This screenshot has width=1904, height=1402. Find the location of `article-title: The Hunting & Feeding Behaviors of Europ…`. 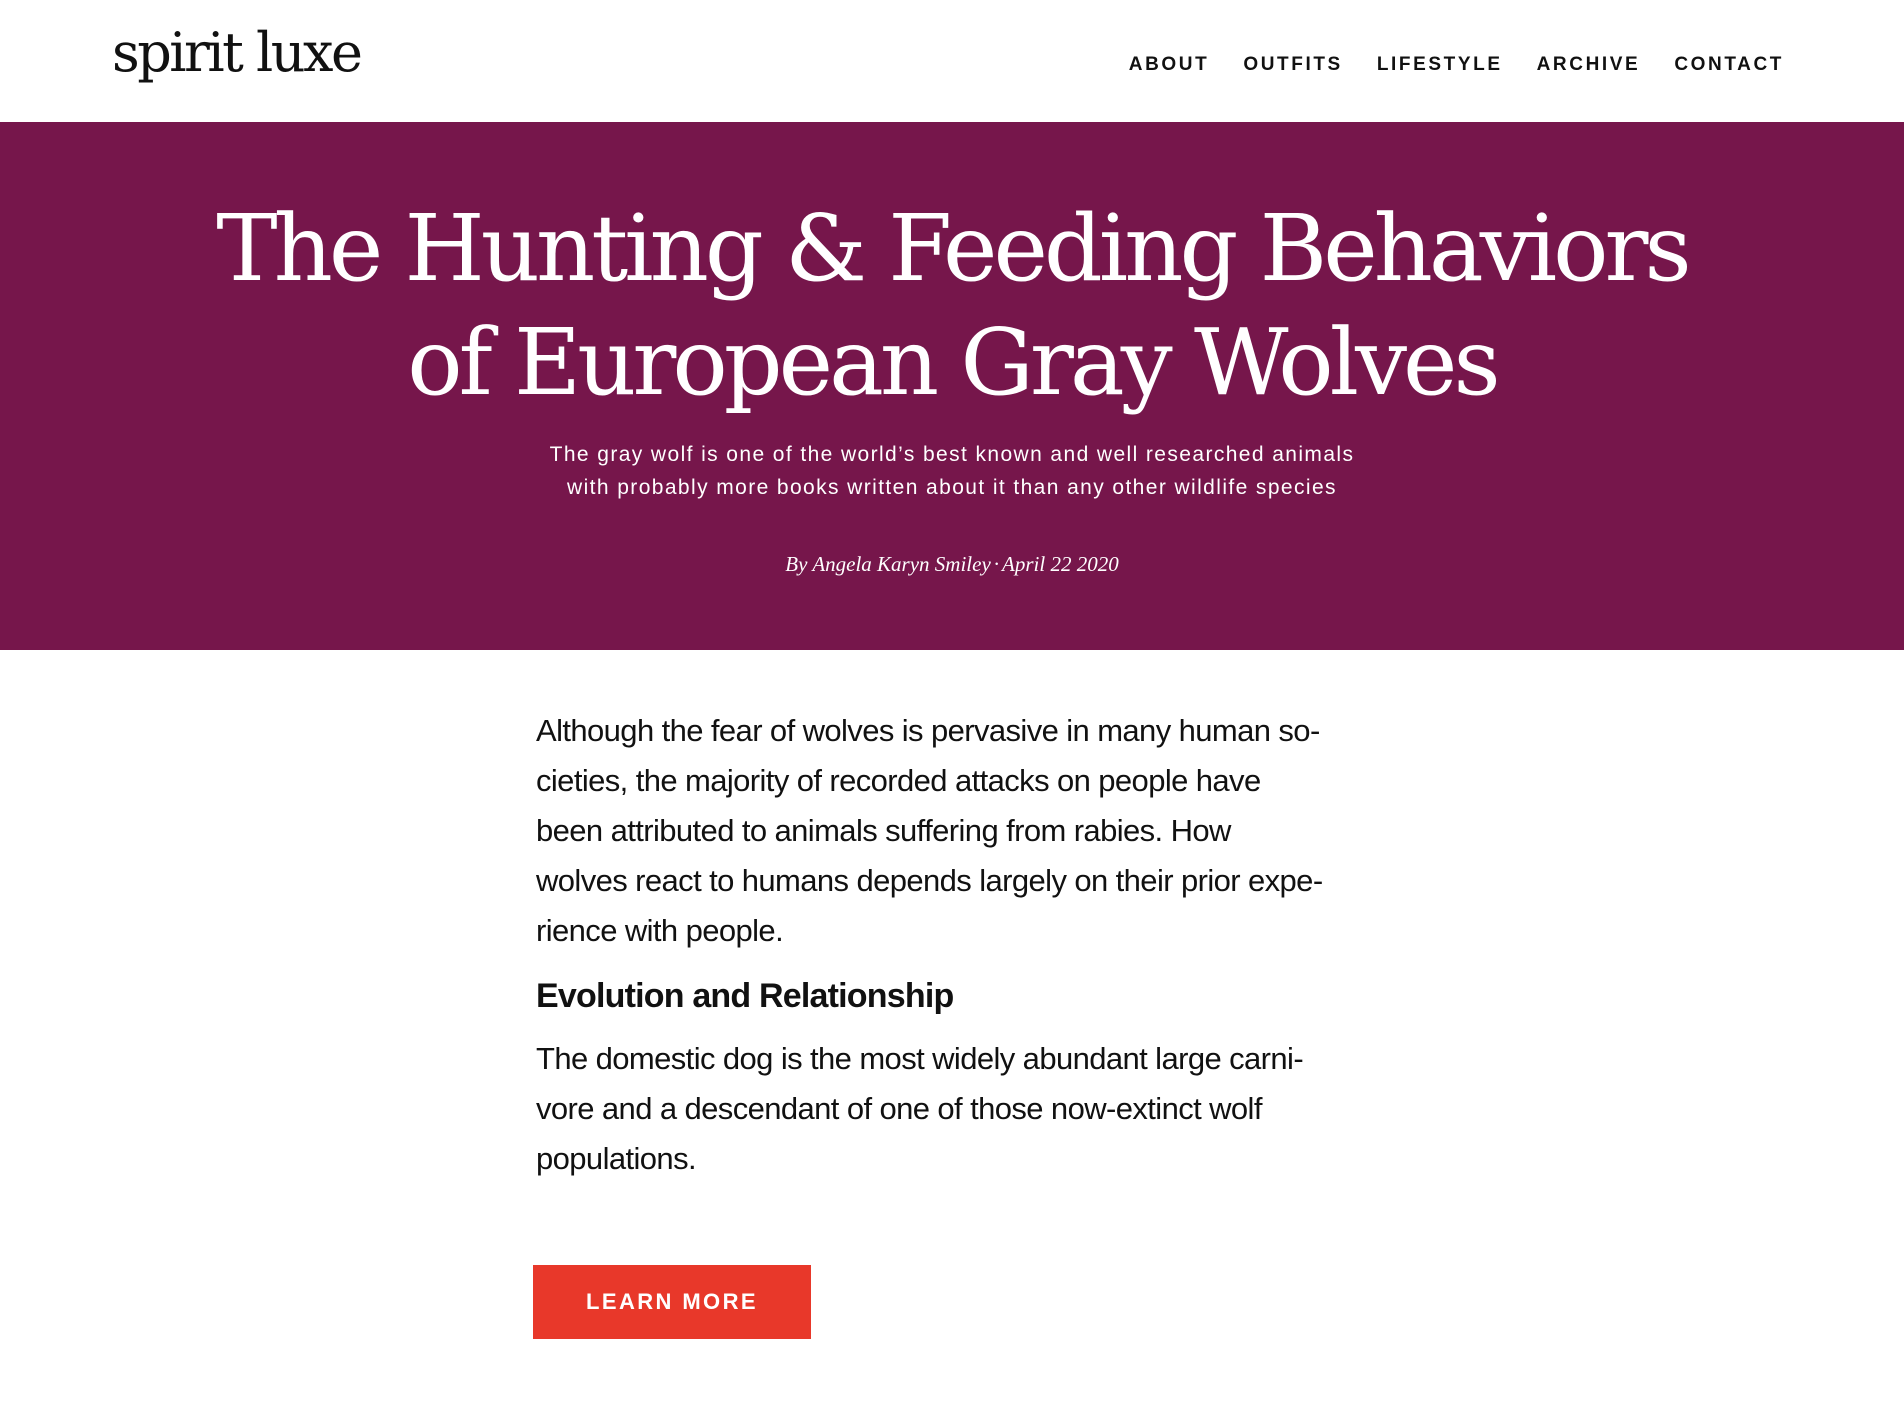

article-title: The Hunting & Feeding Behaviors of Europ… is located at coordinates (952, 306).